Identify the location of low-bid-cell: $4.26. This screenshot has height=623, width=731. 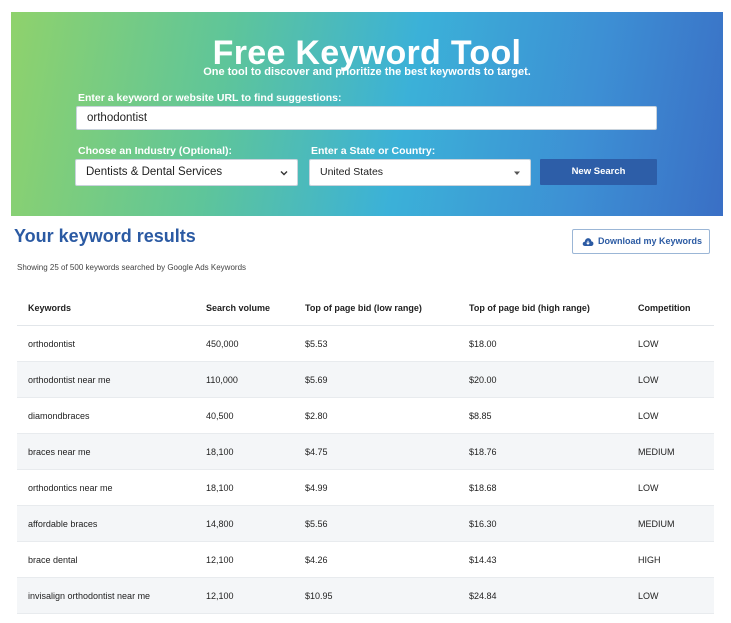
(376, 559).